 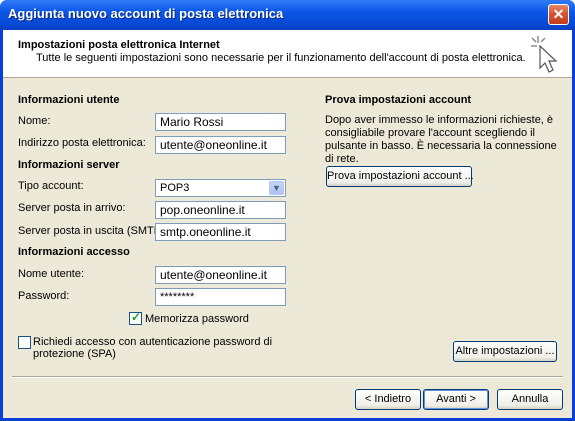 I want to click on outgoing-server-label: Server posta in uscita (SMTP):, so click(x=93, y=231).